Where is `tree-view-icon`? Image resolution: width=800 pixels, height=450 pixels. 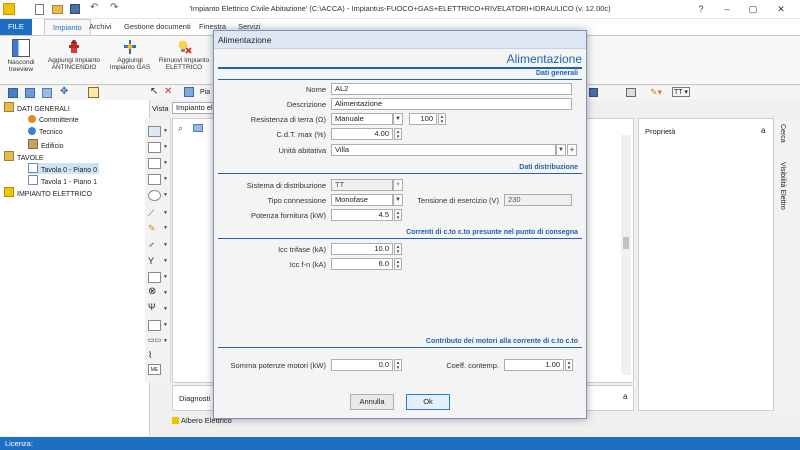
tree-view-icon is located at coordinates (13, 93).